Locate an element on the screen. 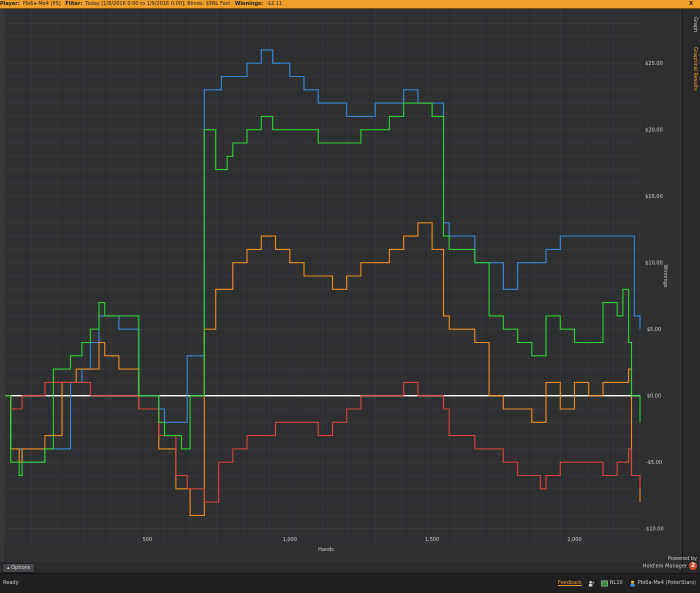 The height and width of the screenshot is (593, 700). y-tick-label: $15.00 is located at coordinates (654, 197).